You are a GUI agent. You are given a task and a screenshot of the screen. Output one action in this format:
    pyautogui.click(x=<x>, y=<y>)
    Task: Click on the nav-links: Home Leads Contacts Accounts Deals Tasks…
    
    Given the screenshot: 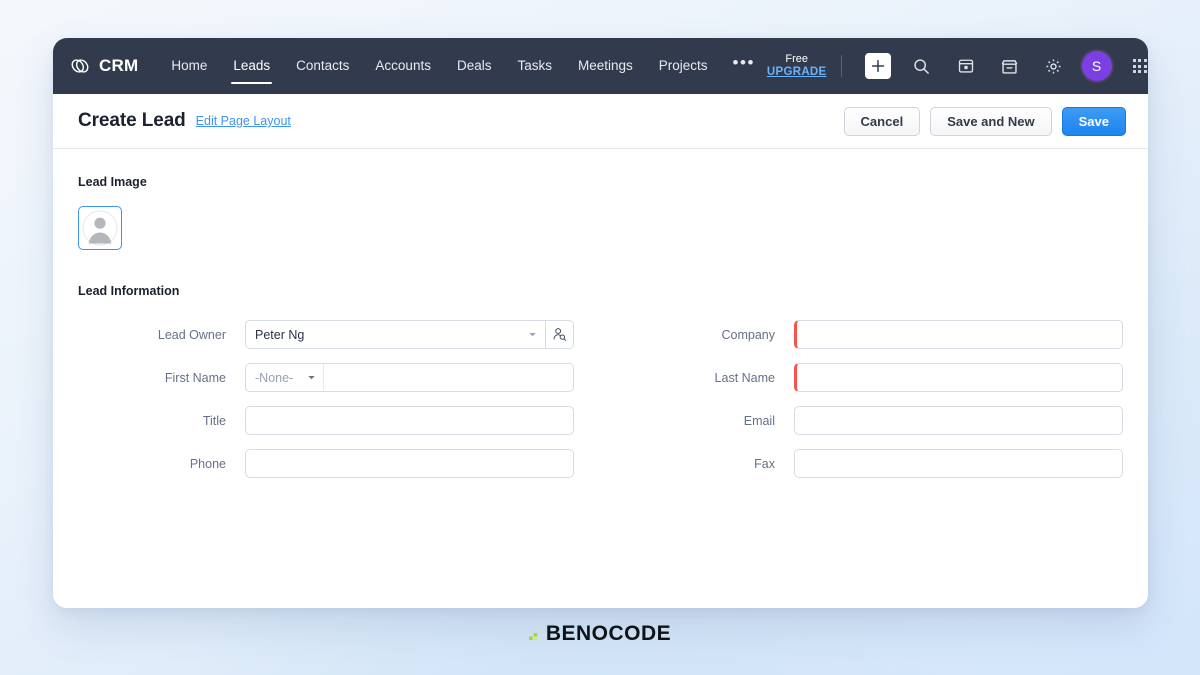 What is the action you would take?
    pyautogui.click(x=462, y=66)
    